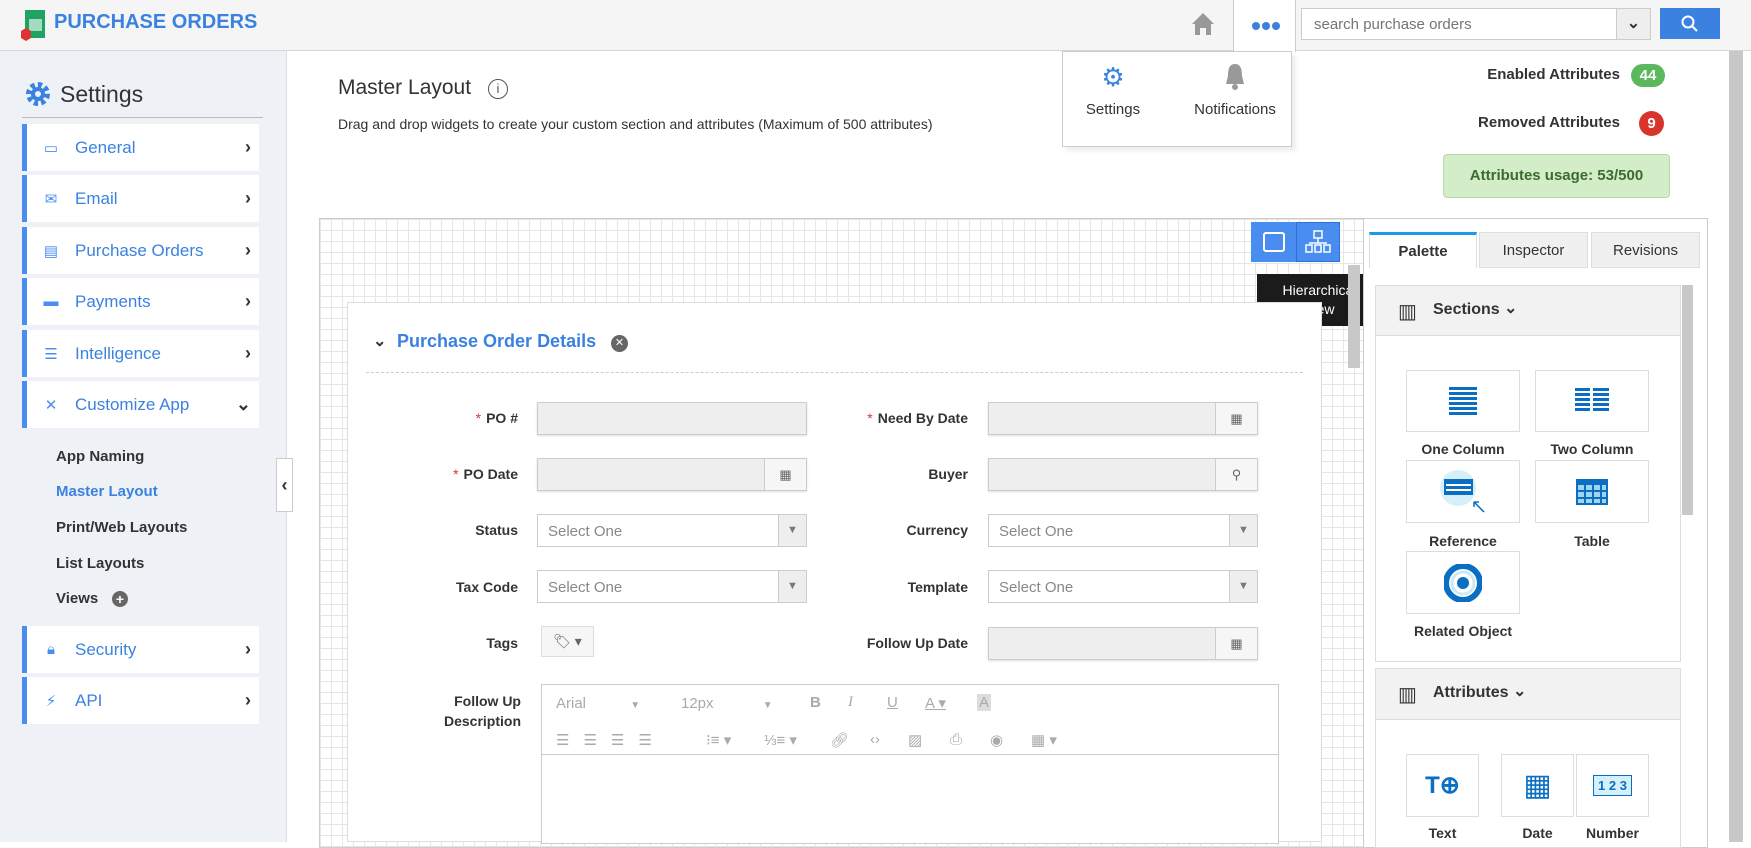 The image size is (1751, 848). I want to click on follow-up-date-input: ▦, so click(1123, 643).